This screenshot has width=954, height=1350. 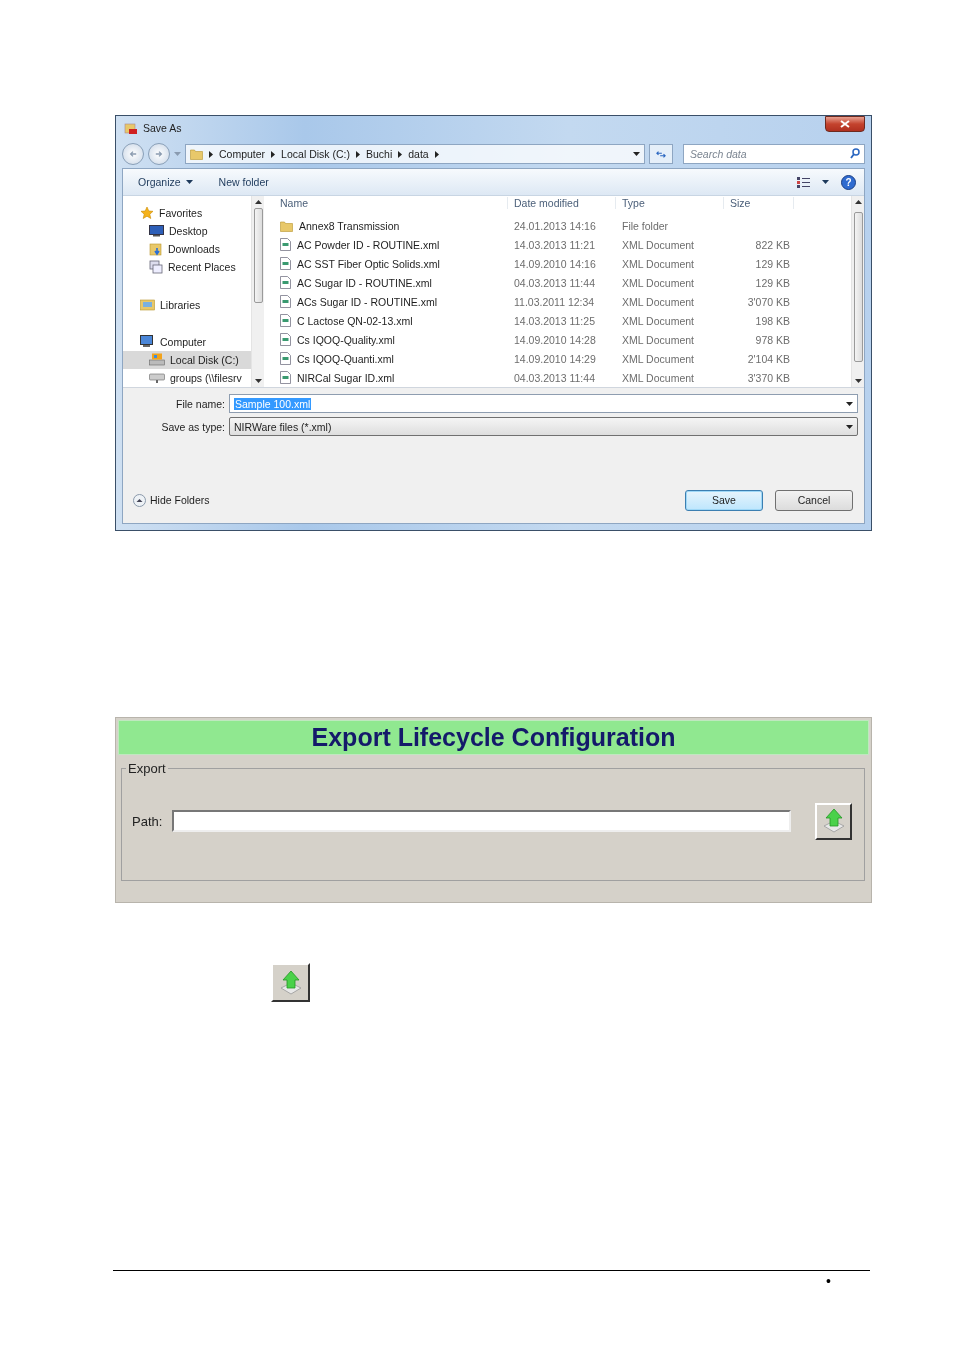 I want to click on field-label: File name:, so click(x=200, y=403).